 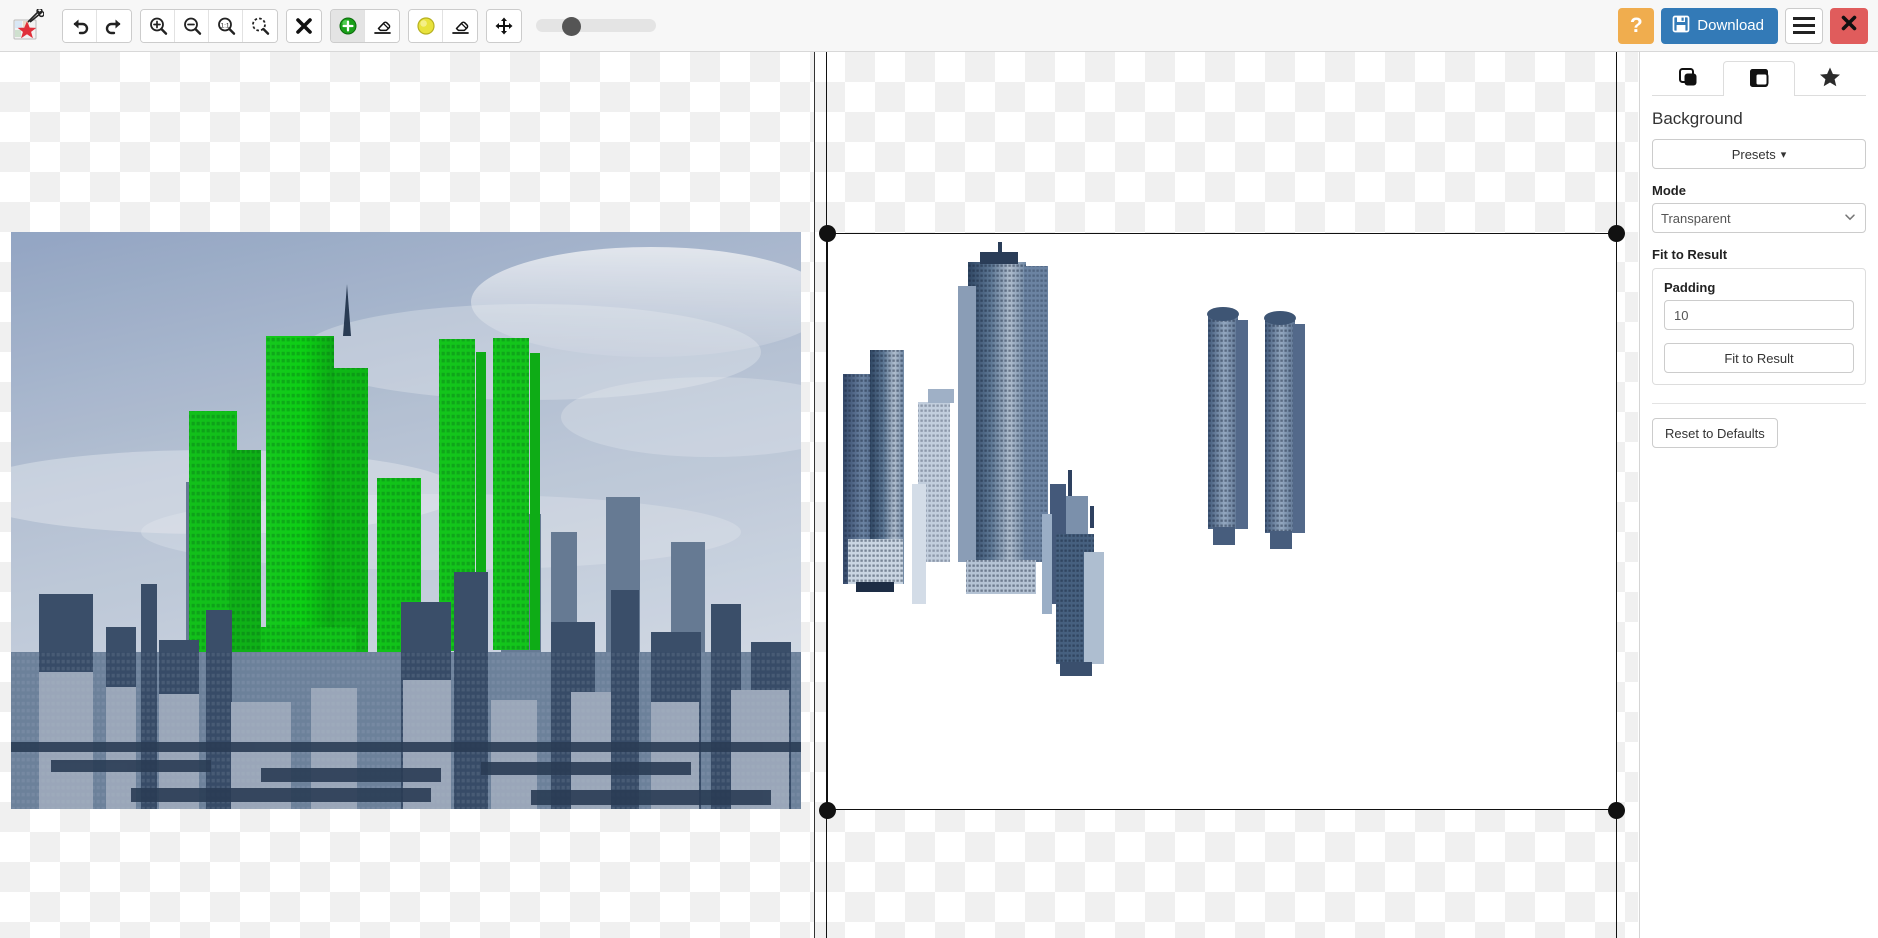 I want to click on toolbar-right-actions: ? Download, so click(x=1748, y=25).